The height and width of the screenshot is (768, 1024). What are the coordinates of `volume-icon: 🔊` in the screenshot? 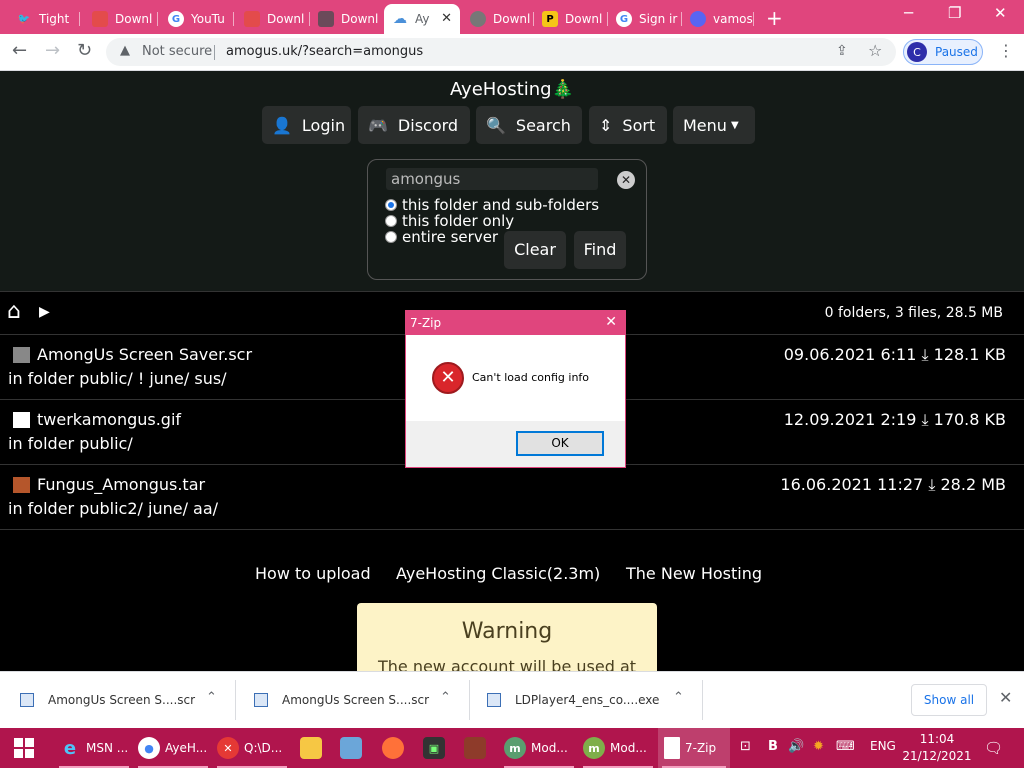 It's located at (796, 746).